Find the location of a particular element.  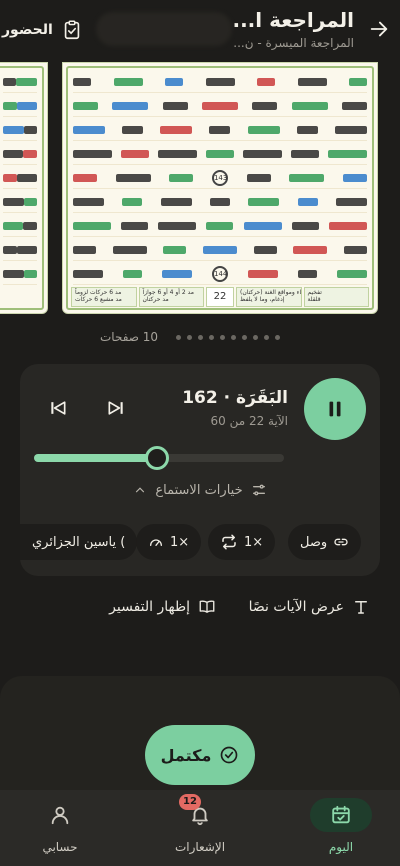

speed-chip: 1× is located at coordinates (169, 542).